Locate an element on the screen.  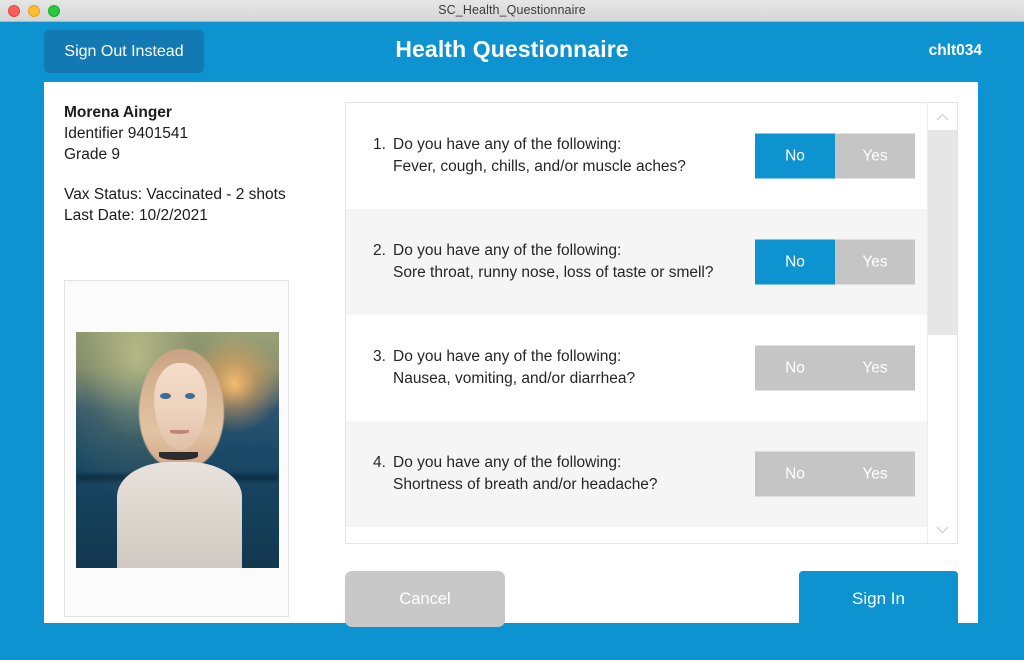
student-portrait-image is located at coordinates (177, 450).